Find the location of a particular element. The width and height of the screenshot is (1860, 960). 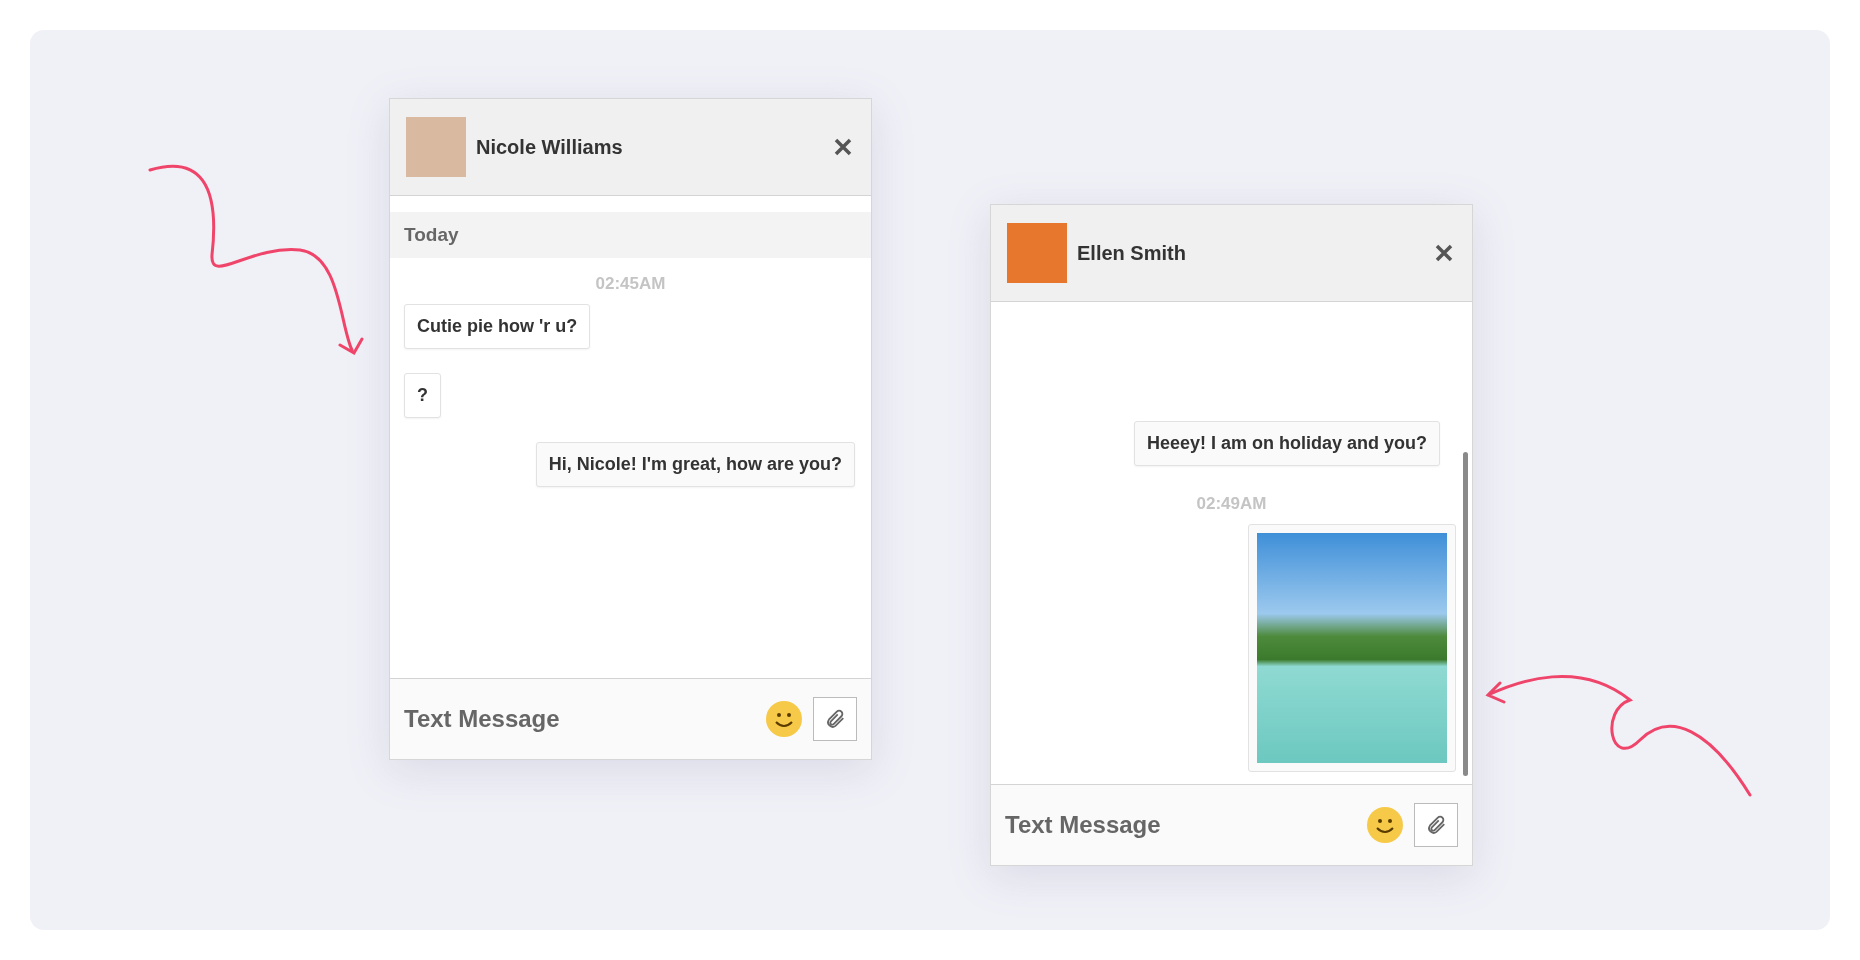

contact-name: Ellen Smith is located at coordinates (1132, 253).